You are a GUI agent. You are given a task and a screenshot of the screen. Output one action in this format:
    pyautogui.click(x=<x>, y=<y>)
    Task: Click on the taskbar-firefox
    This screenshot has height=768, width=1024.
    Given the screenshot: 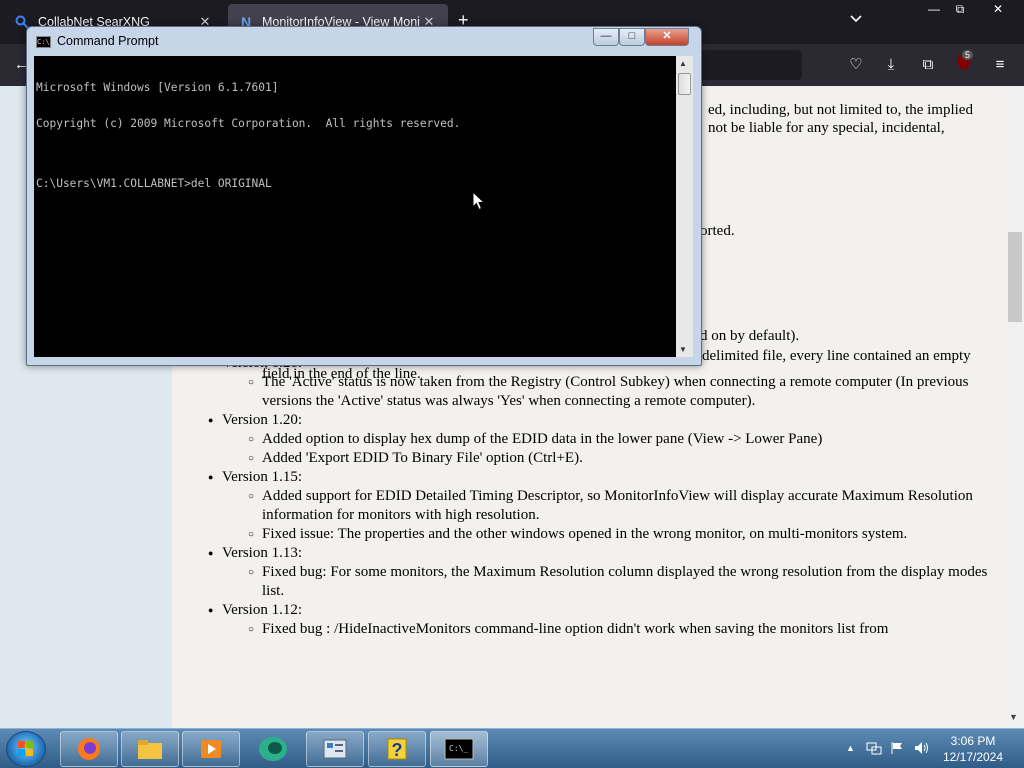 What is the action you would take?
    pyautogui.click(x=89, y=749)
    